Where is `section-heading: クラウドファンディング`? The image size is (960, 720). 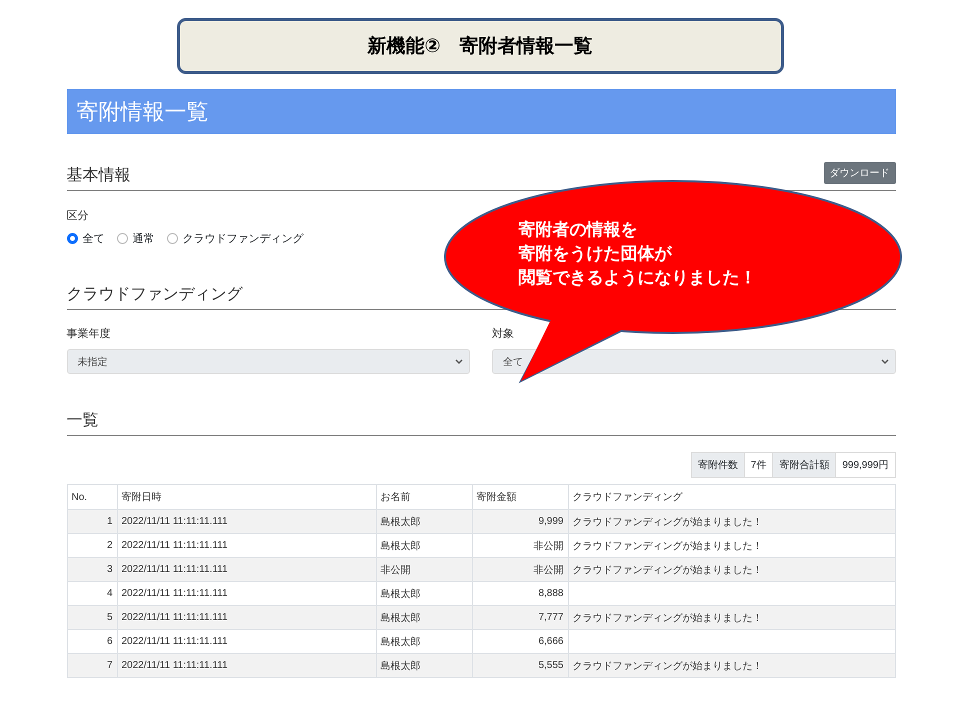 section-heading: クラウドファンディング is located at coordinates (154, 295).